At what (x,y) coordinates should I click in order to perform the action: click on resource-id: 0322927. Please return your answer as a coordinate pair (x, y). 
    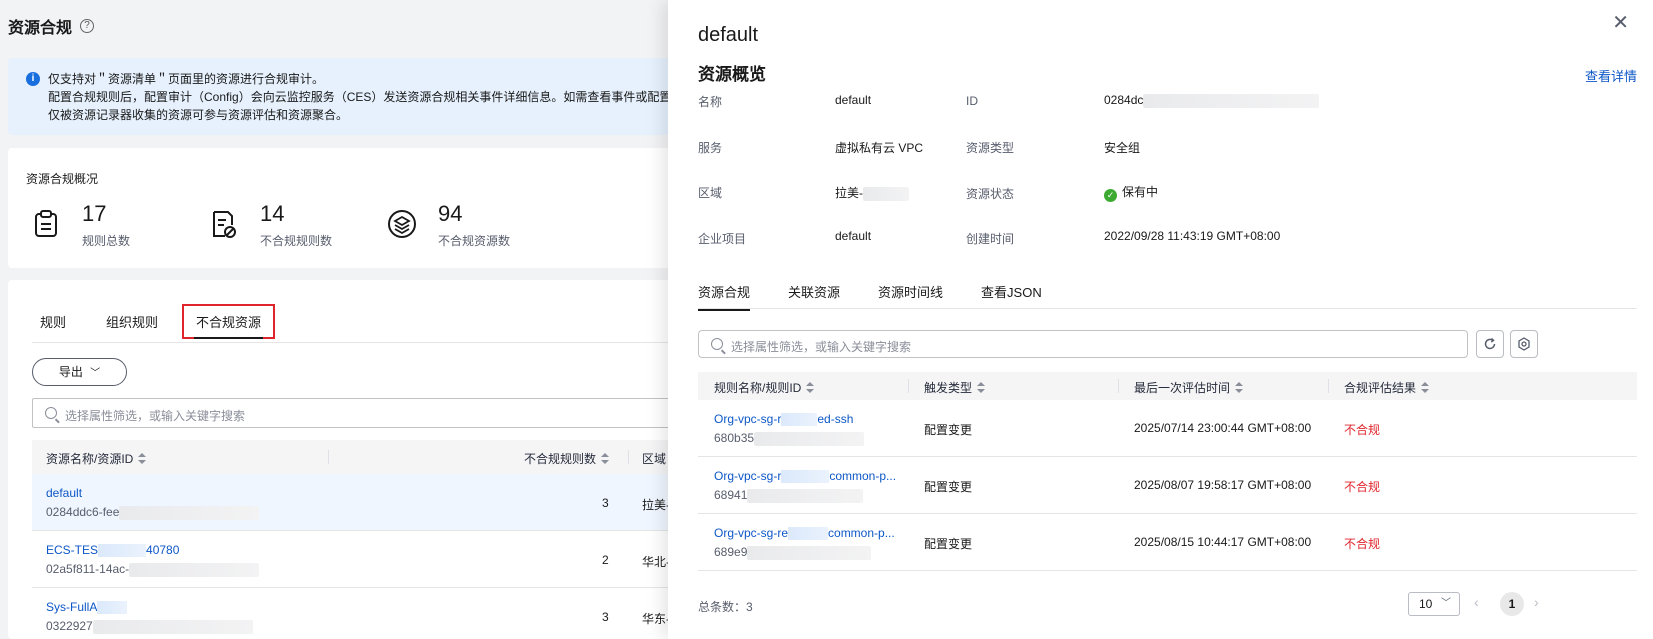
    Looking at the image, I should click on (149, 626).